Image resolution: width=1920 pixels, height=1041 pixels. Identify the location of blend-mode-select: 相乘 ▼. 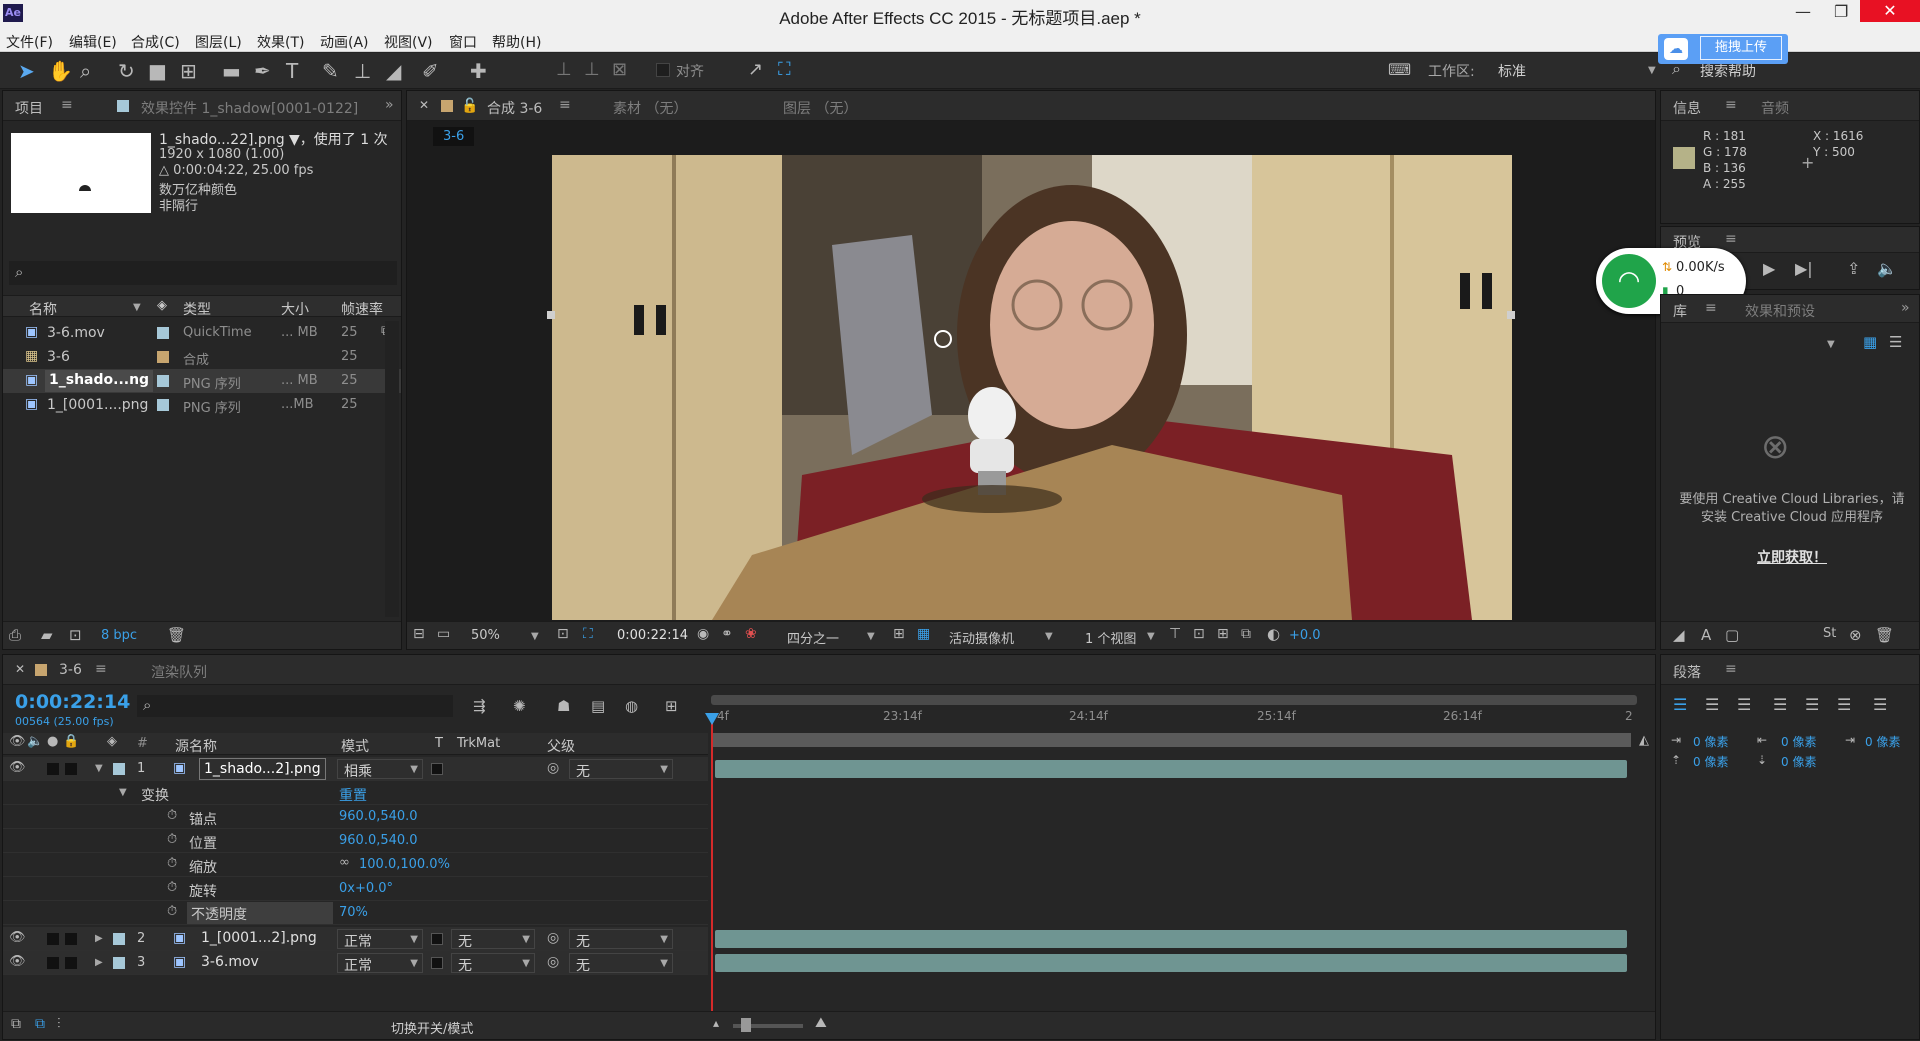
(380, 769).